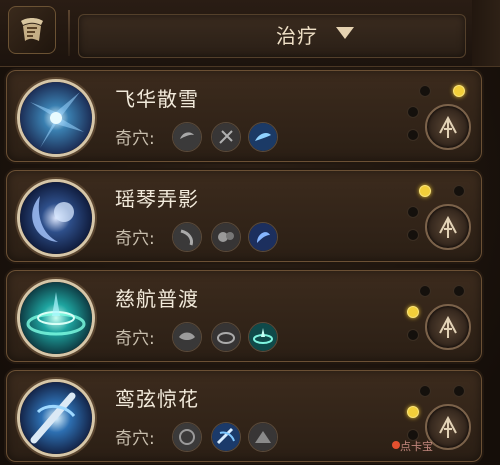 The height and width of the screenshot is (465, 500). I want to click on header-corner, so click(486, 33).